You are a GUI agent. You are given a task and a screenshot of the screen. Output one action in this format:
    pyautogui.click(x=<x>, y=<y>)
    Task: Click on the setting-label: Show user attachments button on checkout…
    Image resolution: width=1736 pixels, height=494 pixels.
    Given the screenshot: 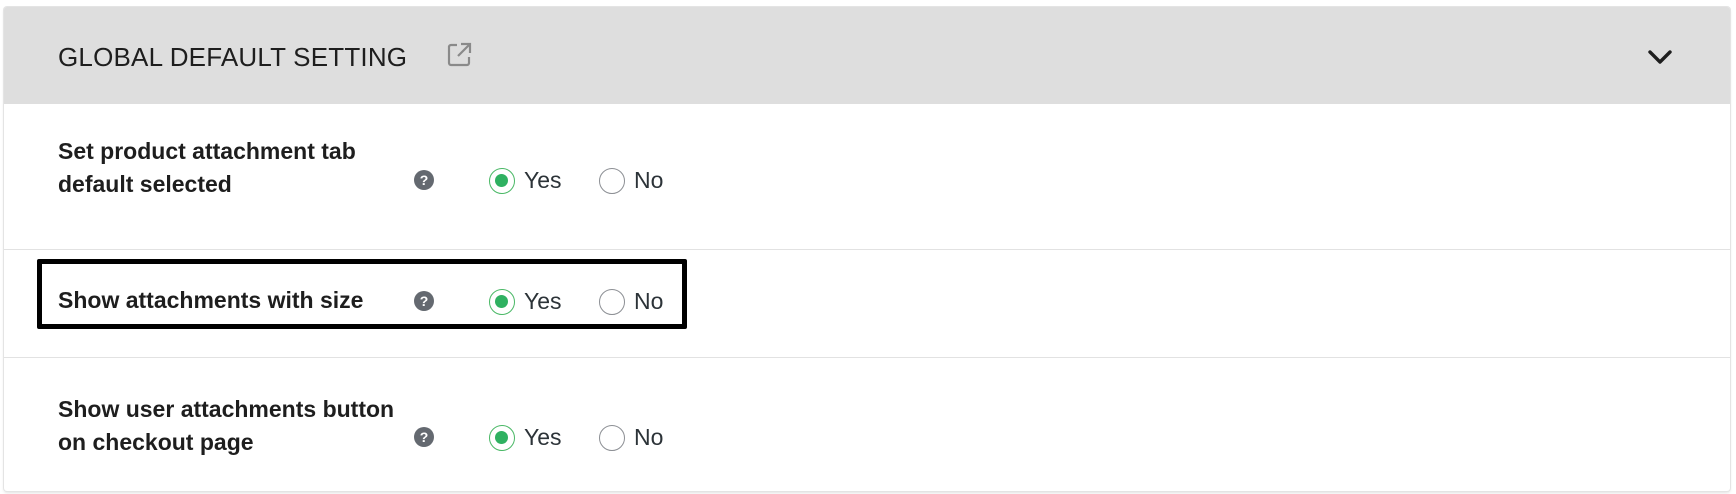 What is the action you would take?
    pyautogui.click(x=226, y=425)
    